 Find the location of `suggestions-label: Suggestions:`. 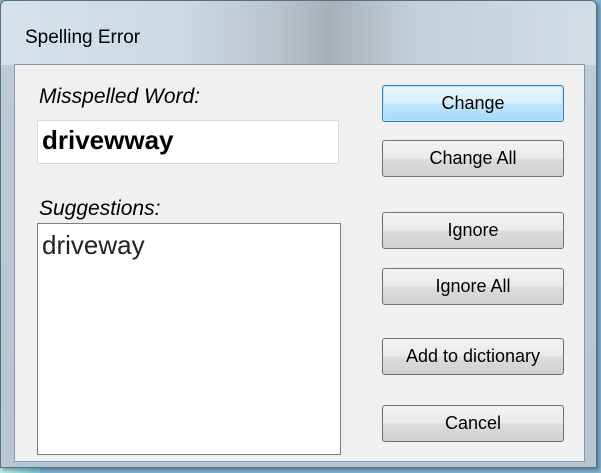

suggestions-label: Suggestions: is located at coordinates (100, 208).